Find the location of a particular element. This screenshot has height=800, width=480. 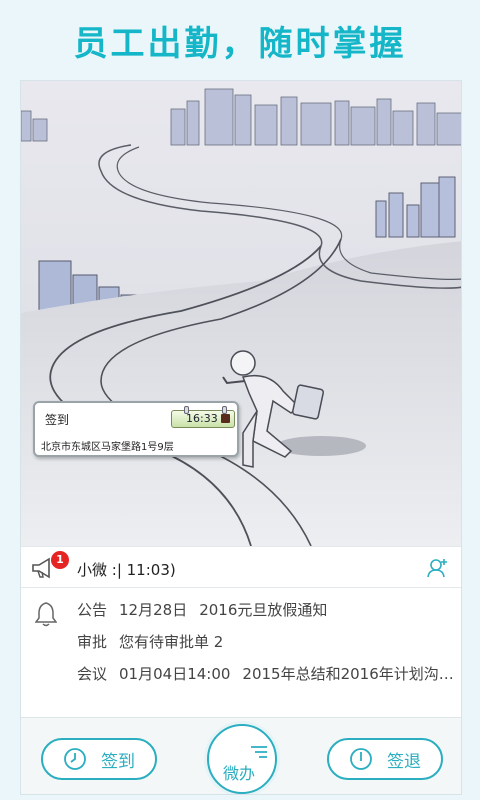

notice-date: 12月28日 is located at coordinates (153, 610).